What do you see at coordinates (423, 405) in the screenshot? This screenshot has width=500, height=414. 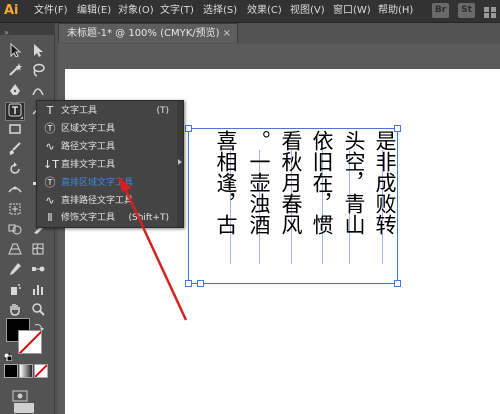 I see `watermark-subtext: 经验` at bounding box center [423, 405].